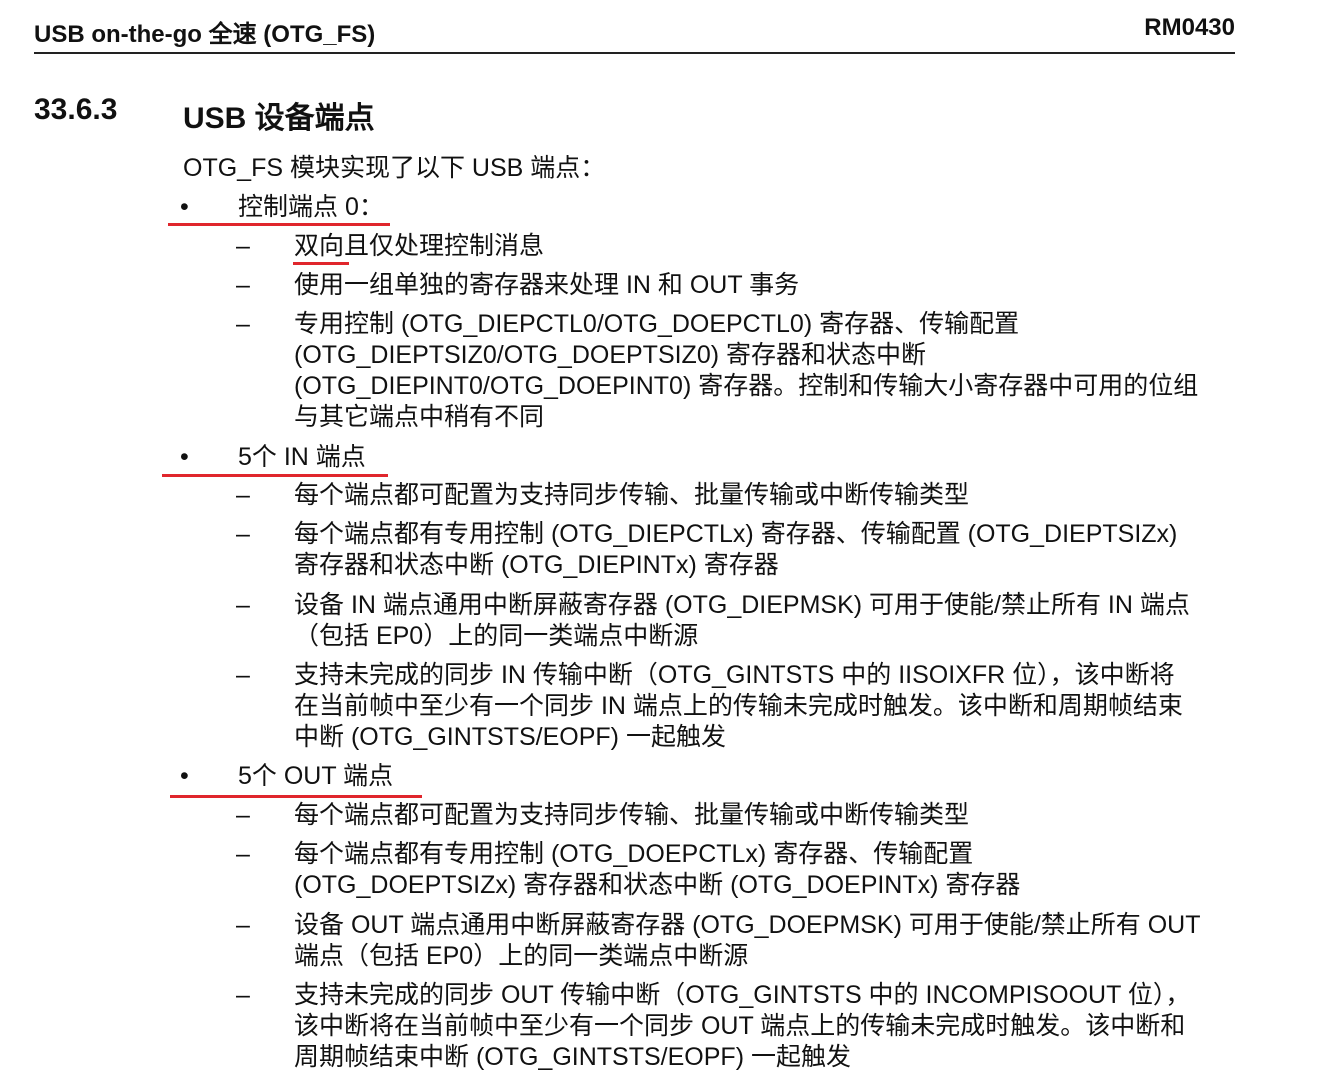 This screenshot has height=1092, width=1319. What do you see at coordinates (738, 706) in the screenshot?
I see `list-item-line: 在当前帧中至少有一个同步 IN 端点上的传输未完成时触发。该中断和周期帧结束` at bounding box center [738, 706].